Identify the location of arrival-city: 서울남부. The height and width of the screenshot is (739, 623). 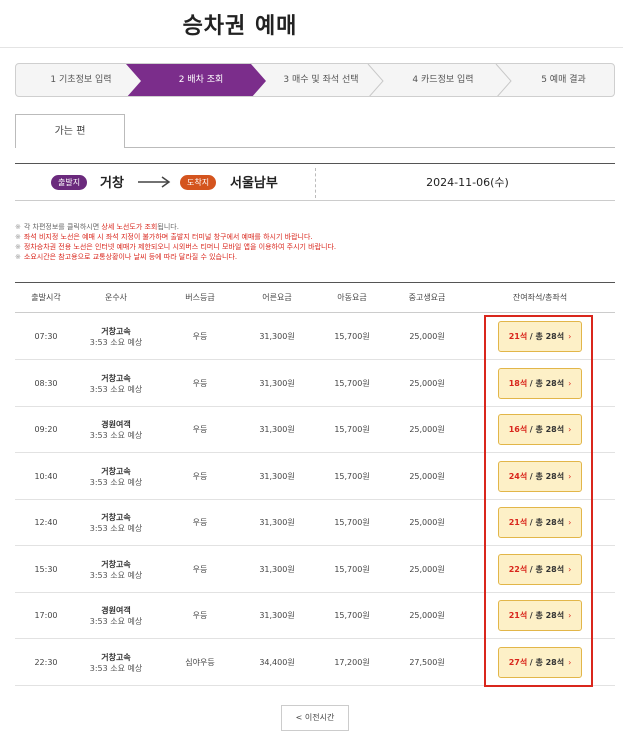
(254, 183).